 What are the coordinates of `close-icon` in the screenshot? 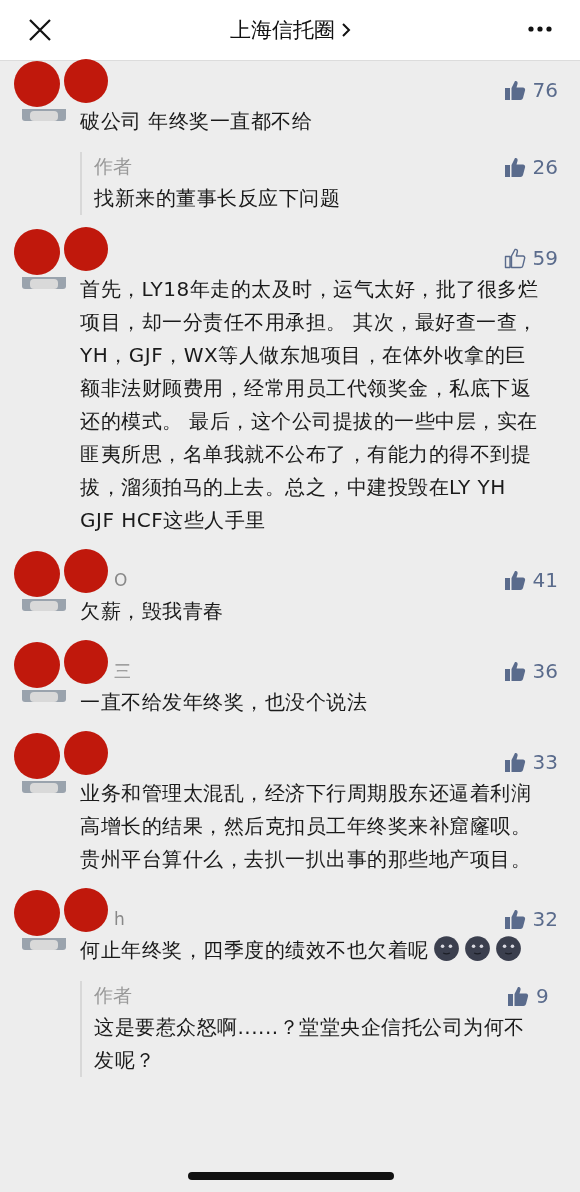 It's located at (40, 30).